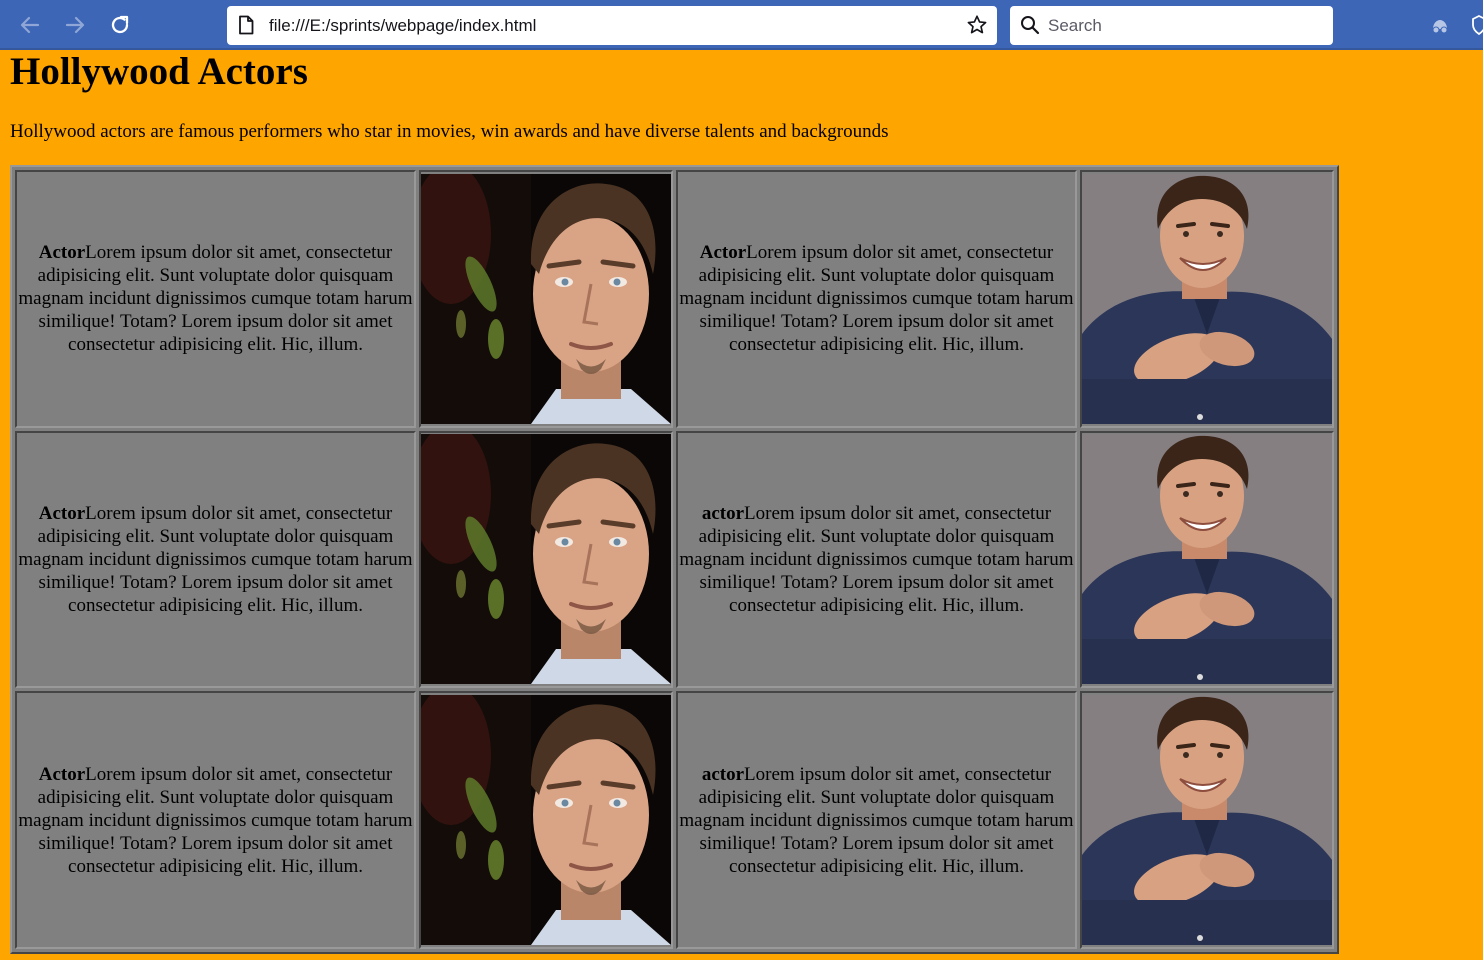 The height and width of the screenshot is (960, 1483). I want to click on page-icon, so click(246, 25).